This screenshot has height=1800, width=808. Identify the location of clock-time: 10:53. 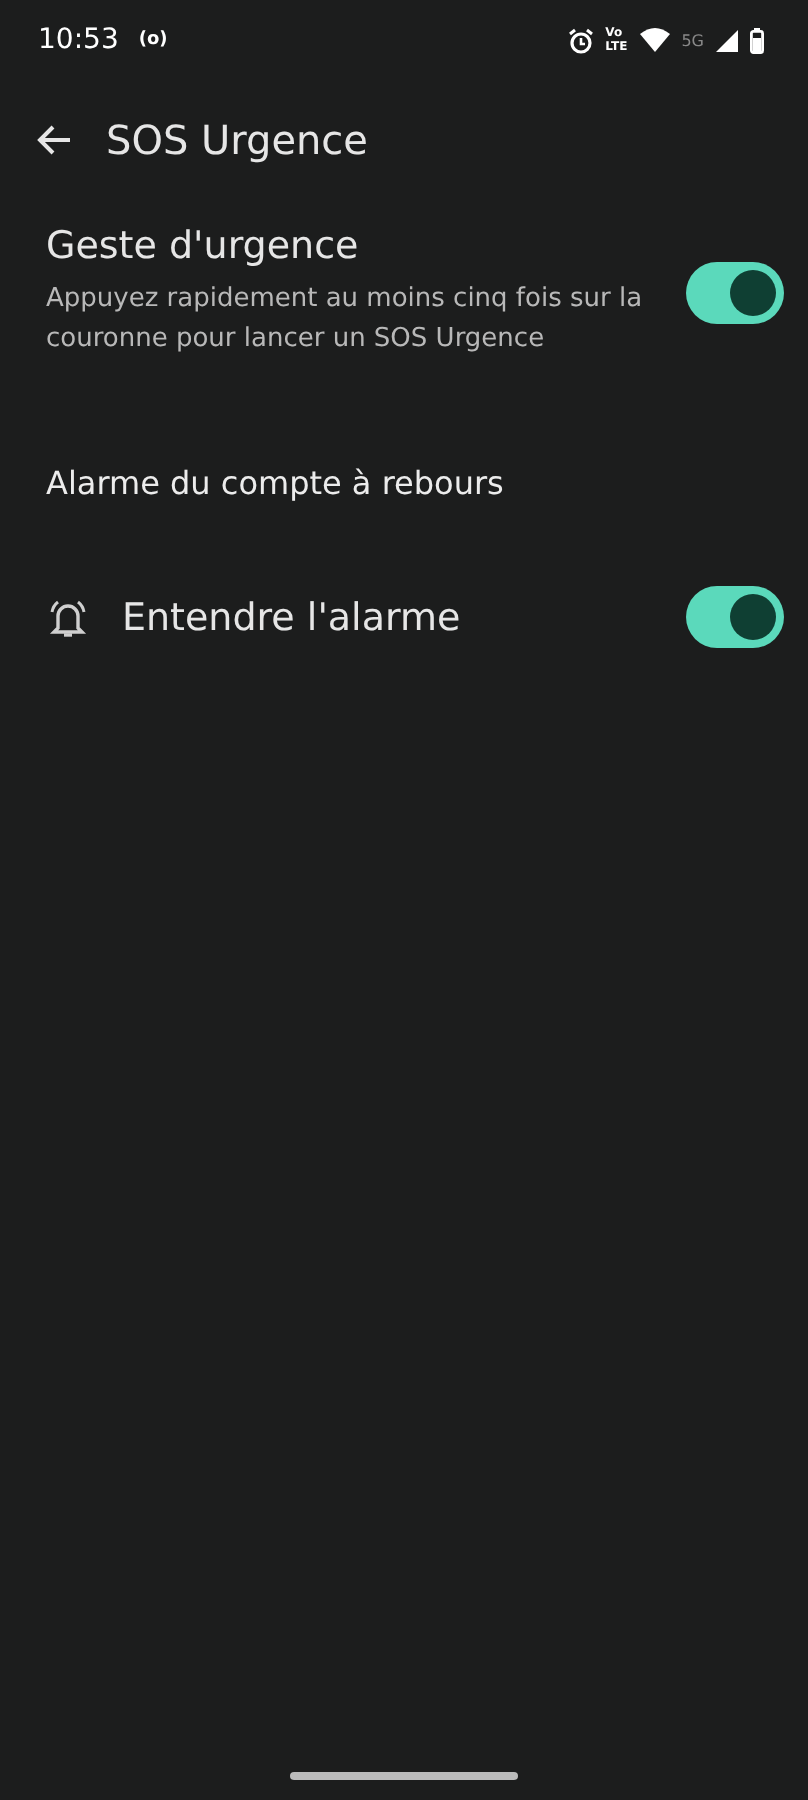
(78, 40).